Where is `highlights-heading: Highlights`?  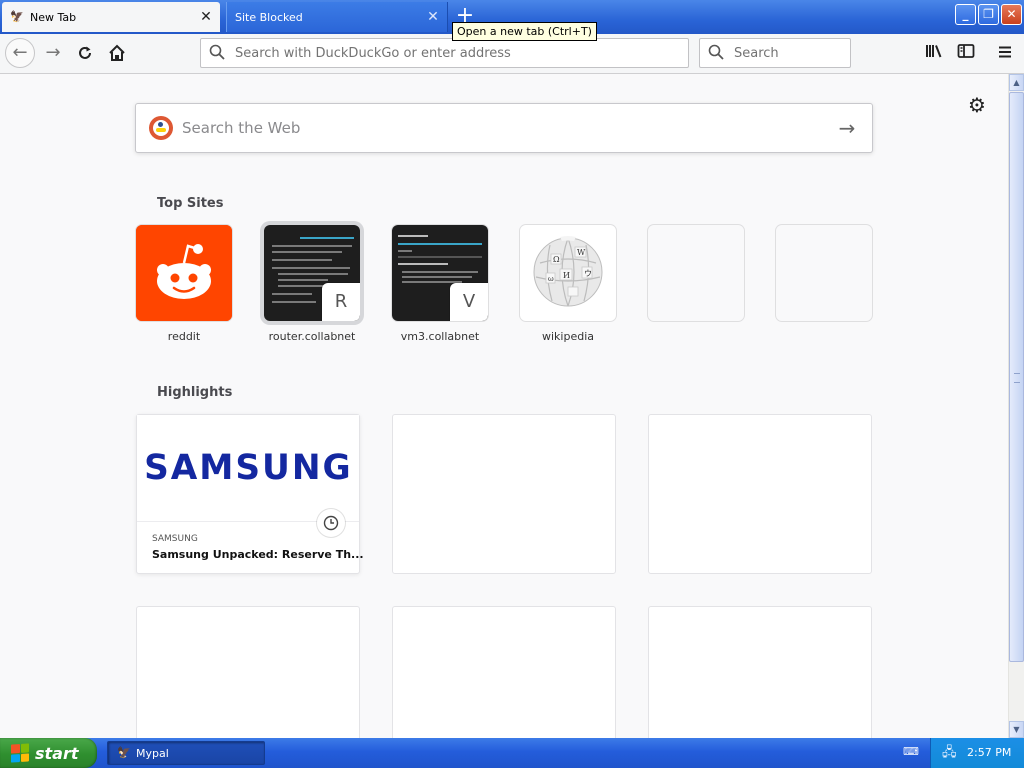 highlights-heading: Highlights is located at coordinates (195, 392).